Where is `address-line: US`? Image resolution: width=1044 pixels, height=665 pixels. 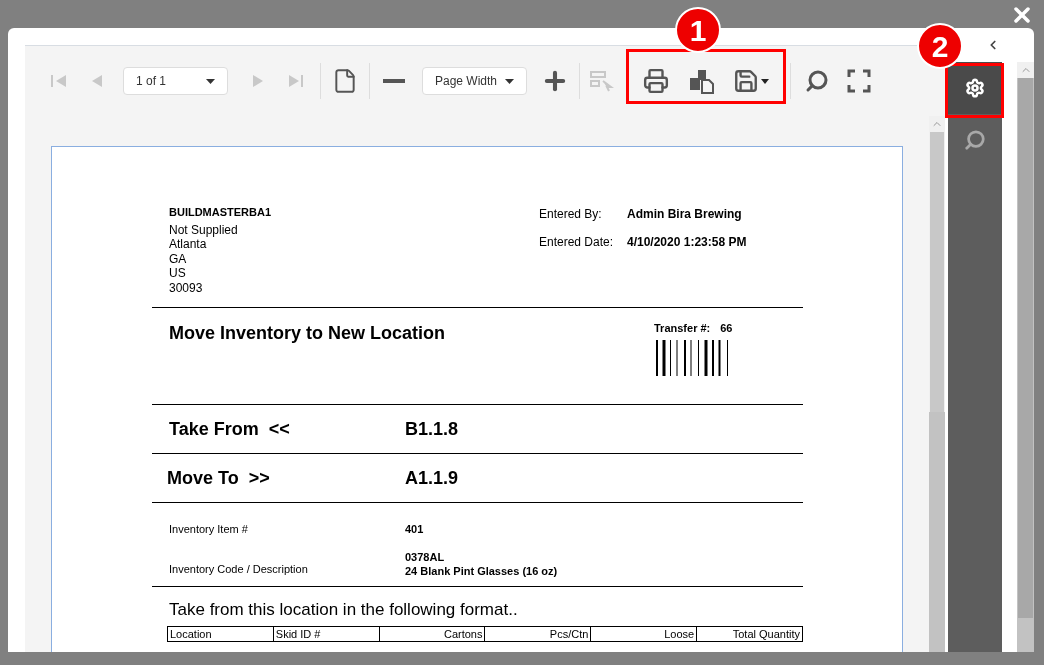 address-line: US is located at coordinates (178, 273).